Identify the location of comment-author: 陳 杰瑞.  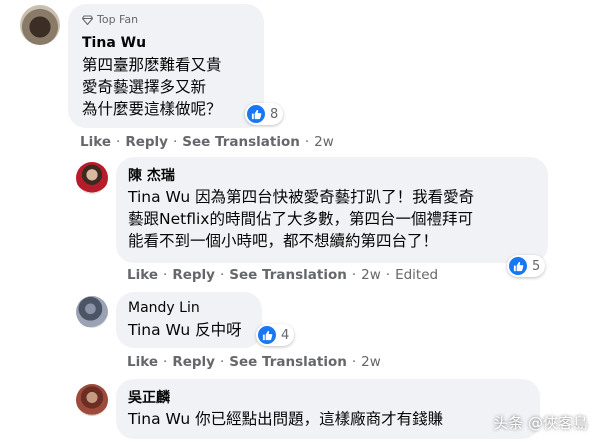
(151, 175).